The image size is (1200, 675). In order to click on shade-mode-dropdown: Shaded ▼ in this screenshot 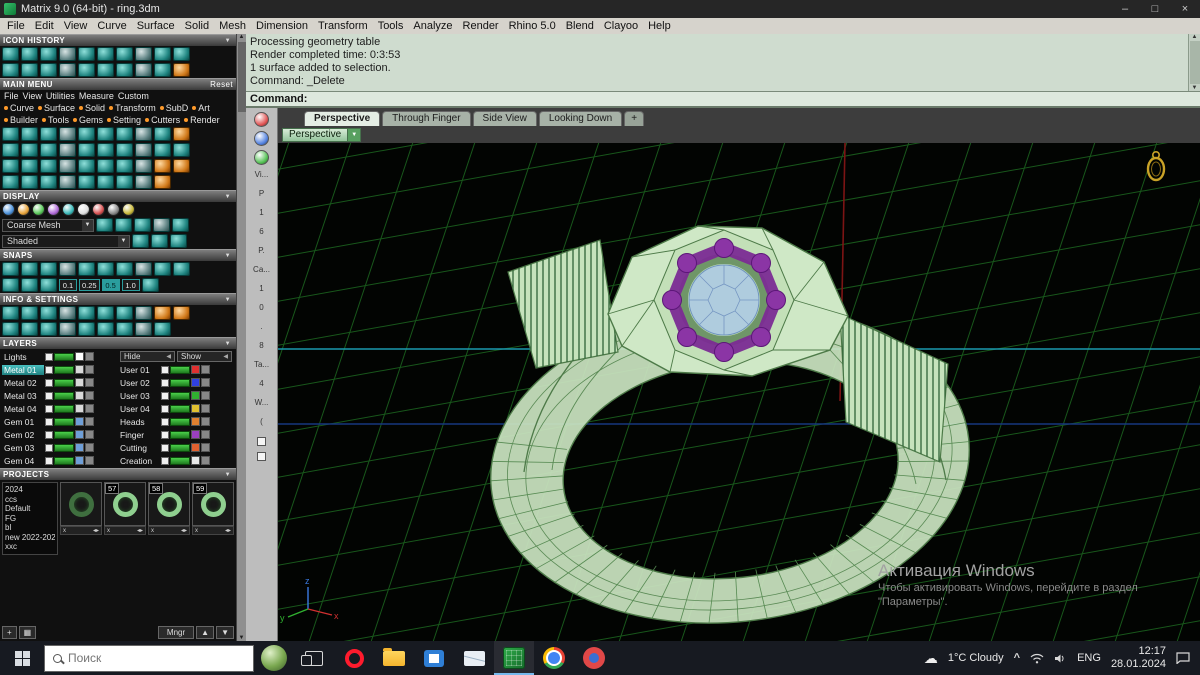, I will do `click(66, 241)`.